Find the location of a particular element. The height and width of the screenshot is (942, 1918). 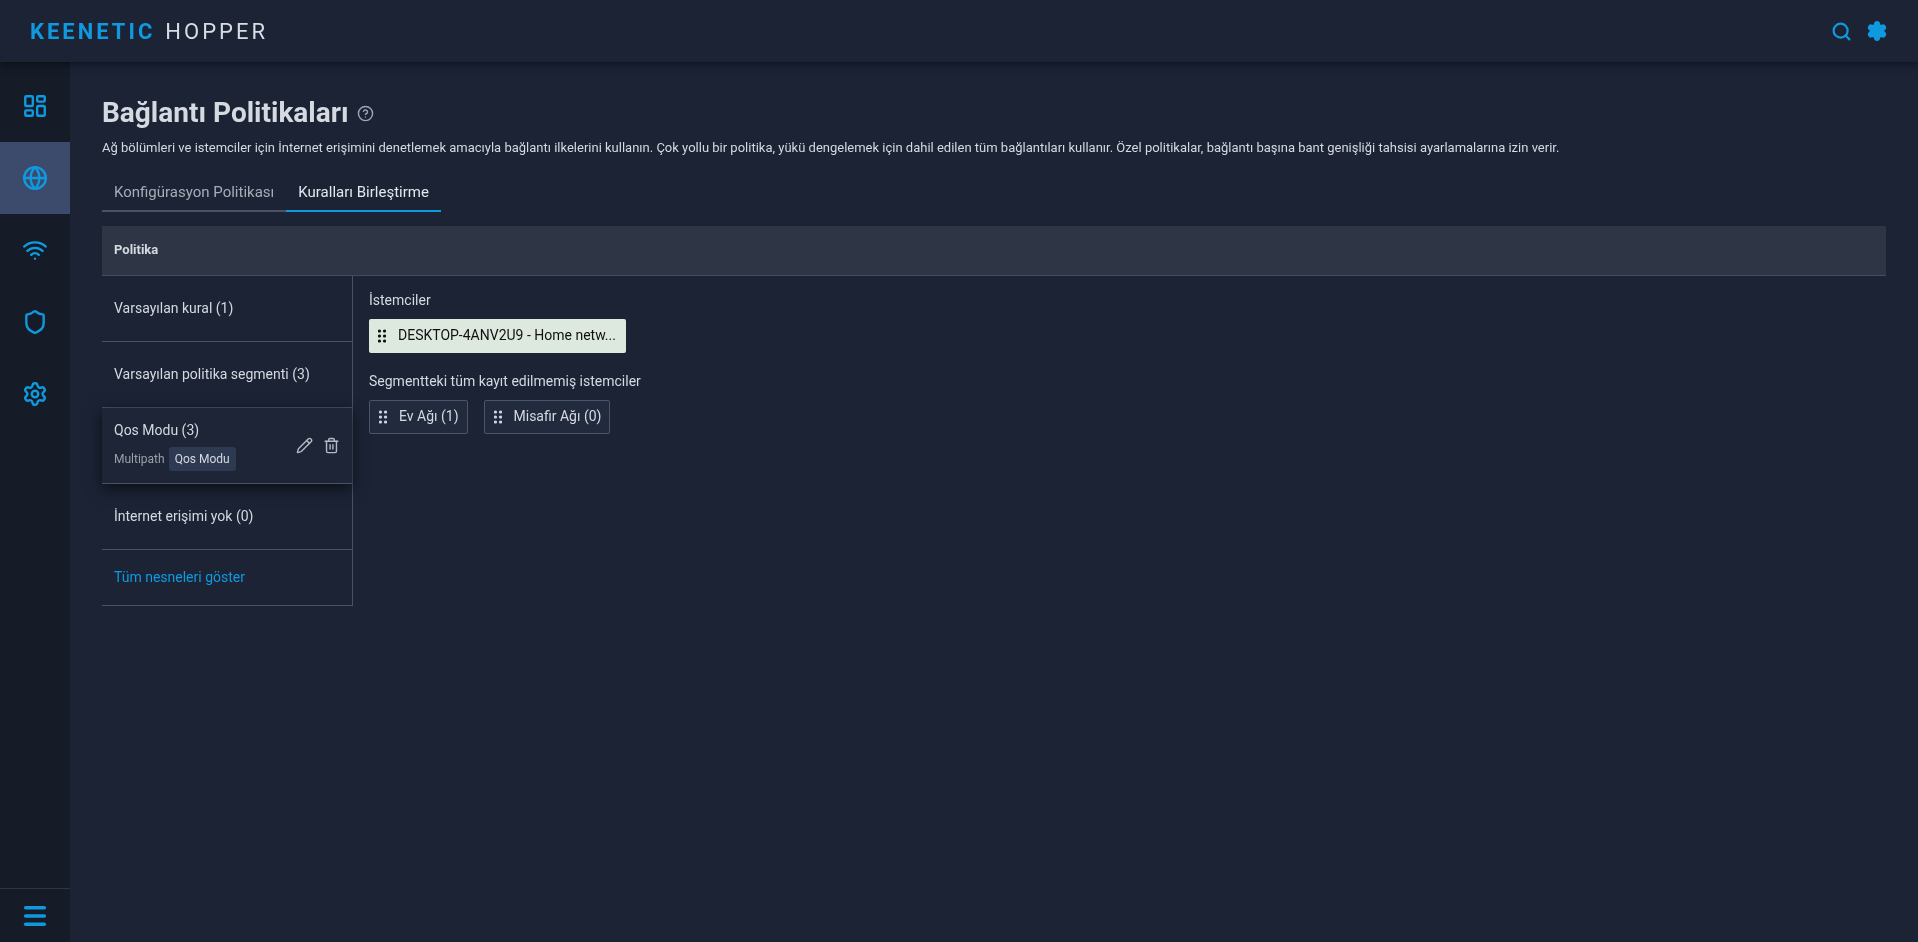

section-title: Segmentteki tüm kayıt edilmemiş istemciler is located at coordinates (505, 381).